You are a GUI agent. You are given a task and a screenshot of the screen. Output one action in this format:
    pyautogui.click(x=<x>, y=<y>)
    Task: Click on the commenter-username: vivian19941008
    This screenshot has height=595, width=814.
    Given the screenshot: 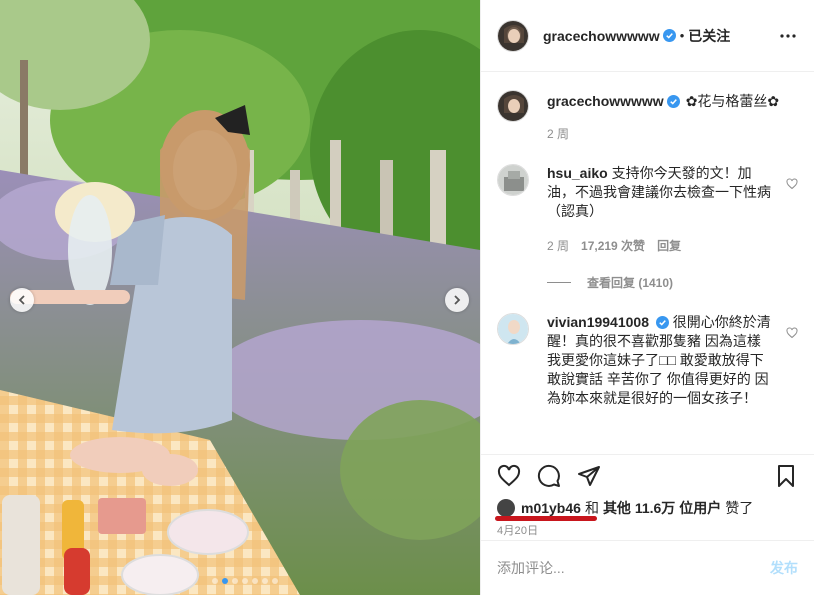 What is the action you would take?
    pyautogui.click(x=598, y=322)
    